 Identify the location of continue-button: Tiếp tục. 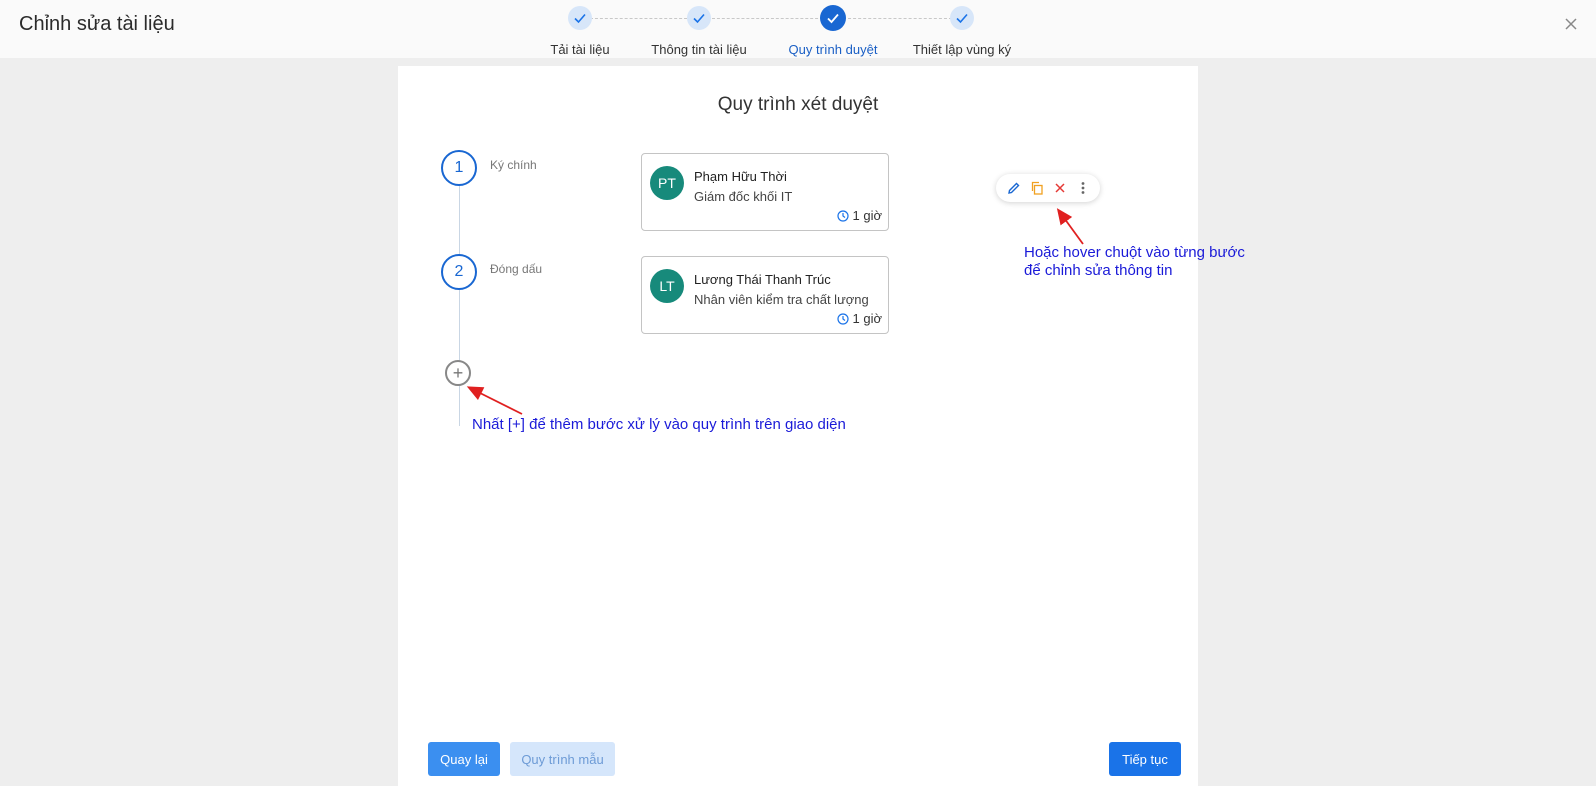
(1145, 759).